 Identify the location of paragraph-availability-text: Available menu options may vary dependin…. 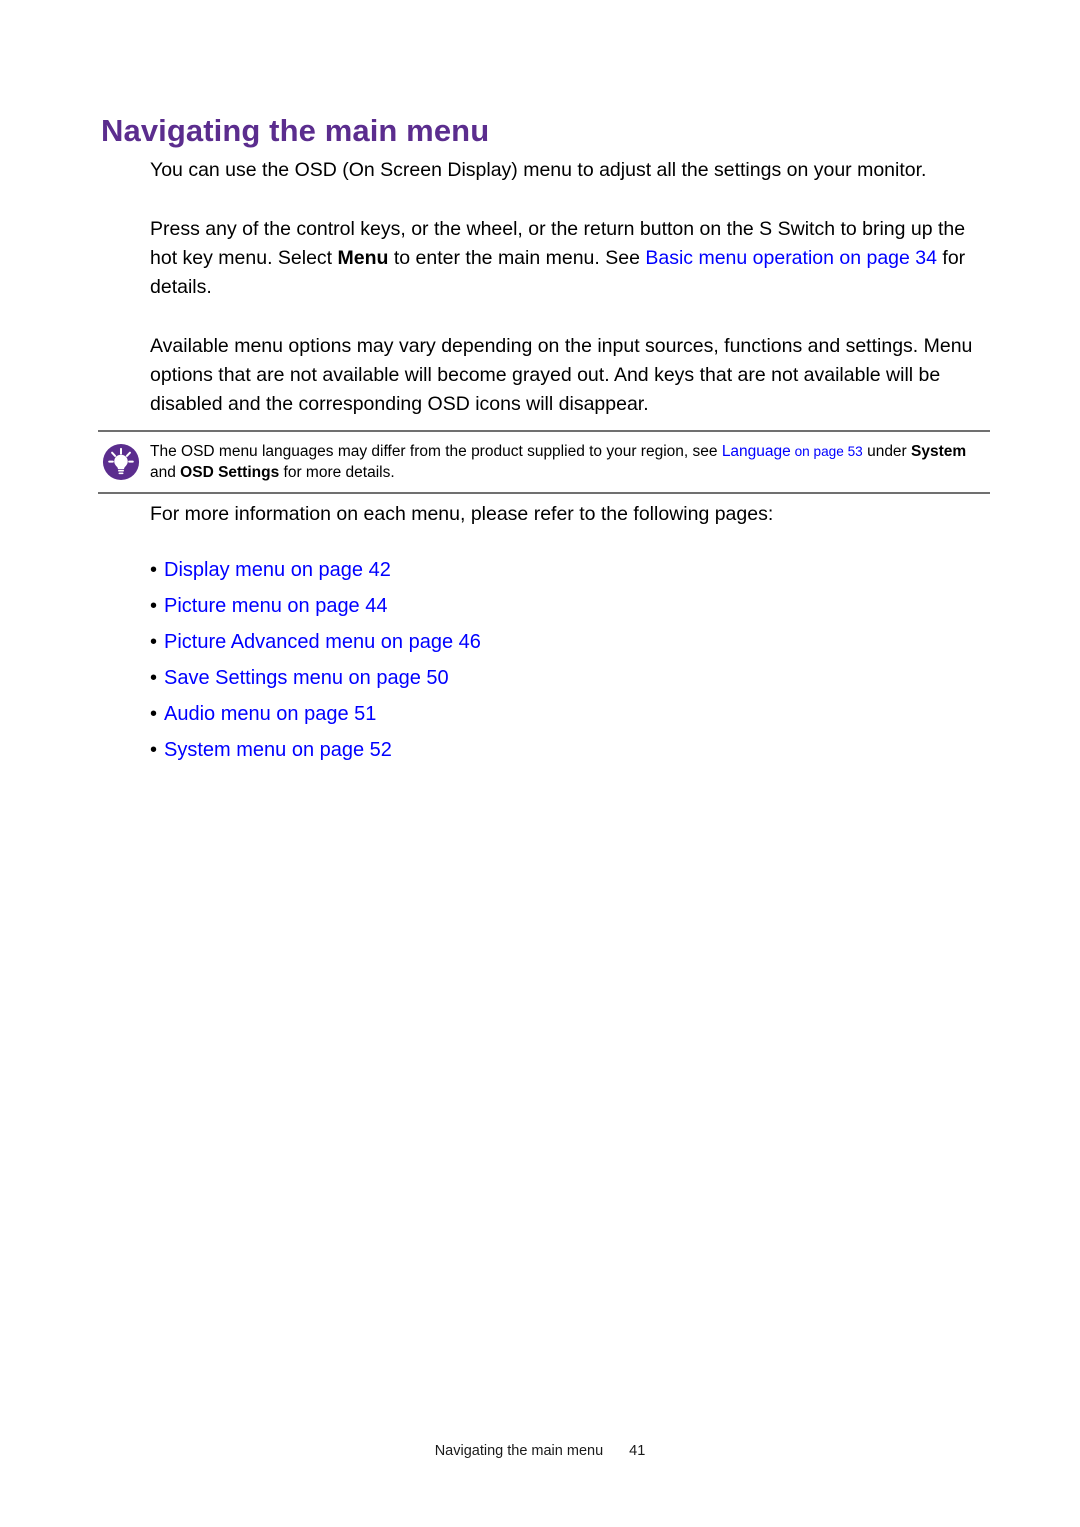
(561, 375).